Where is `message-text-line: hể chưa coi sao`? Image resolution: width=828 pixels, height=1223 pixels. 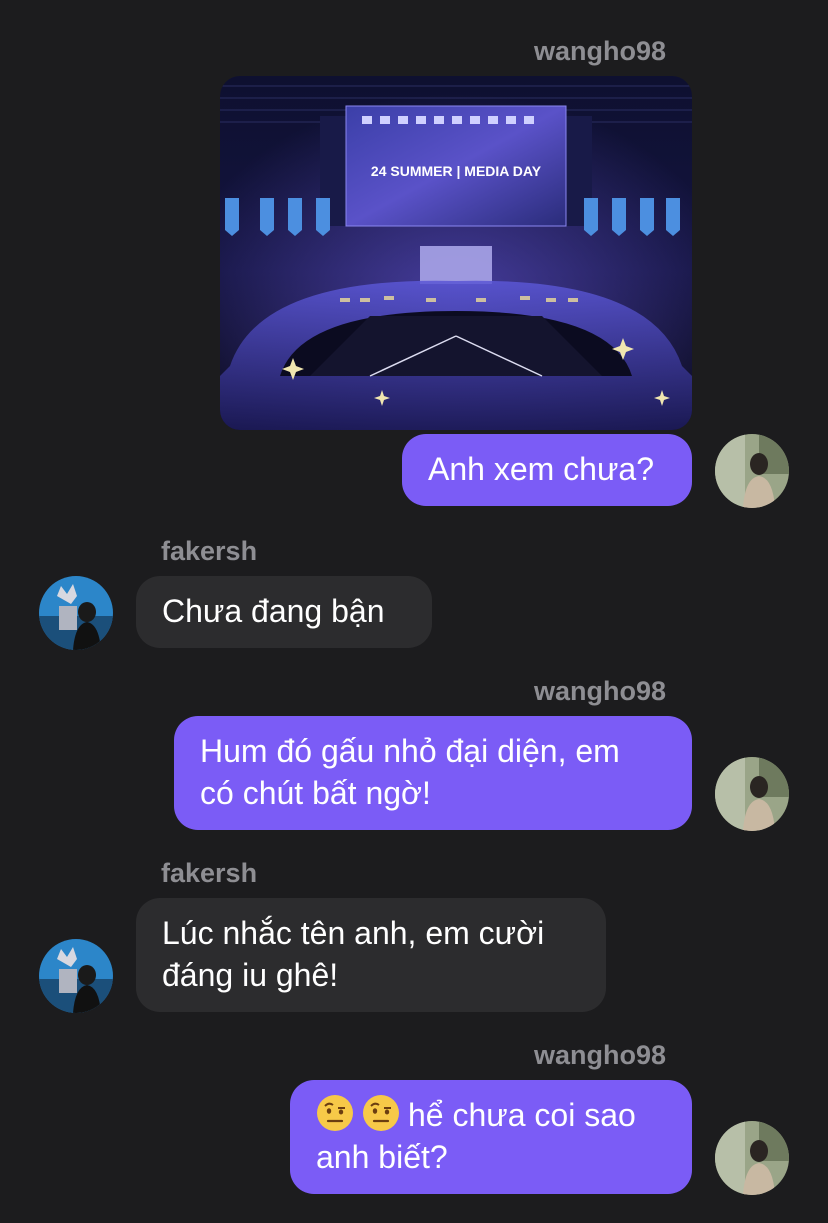
message-text-line: hể chưa coi sao is located at coordinates (491, 1115).